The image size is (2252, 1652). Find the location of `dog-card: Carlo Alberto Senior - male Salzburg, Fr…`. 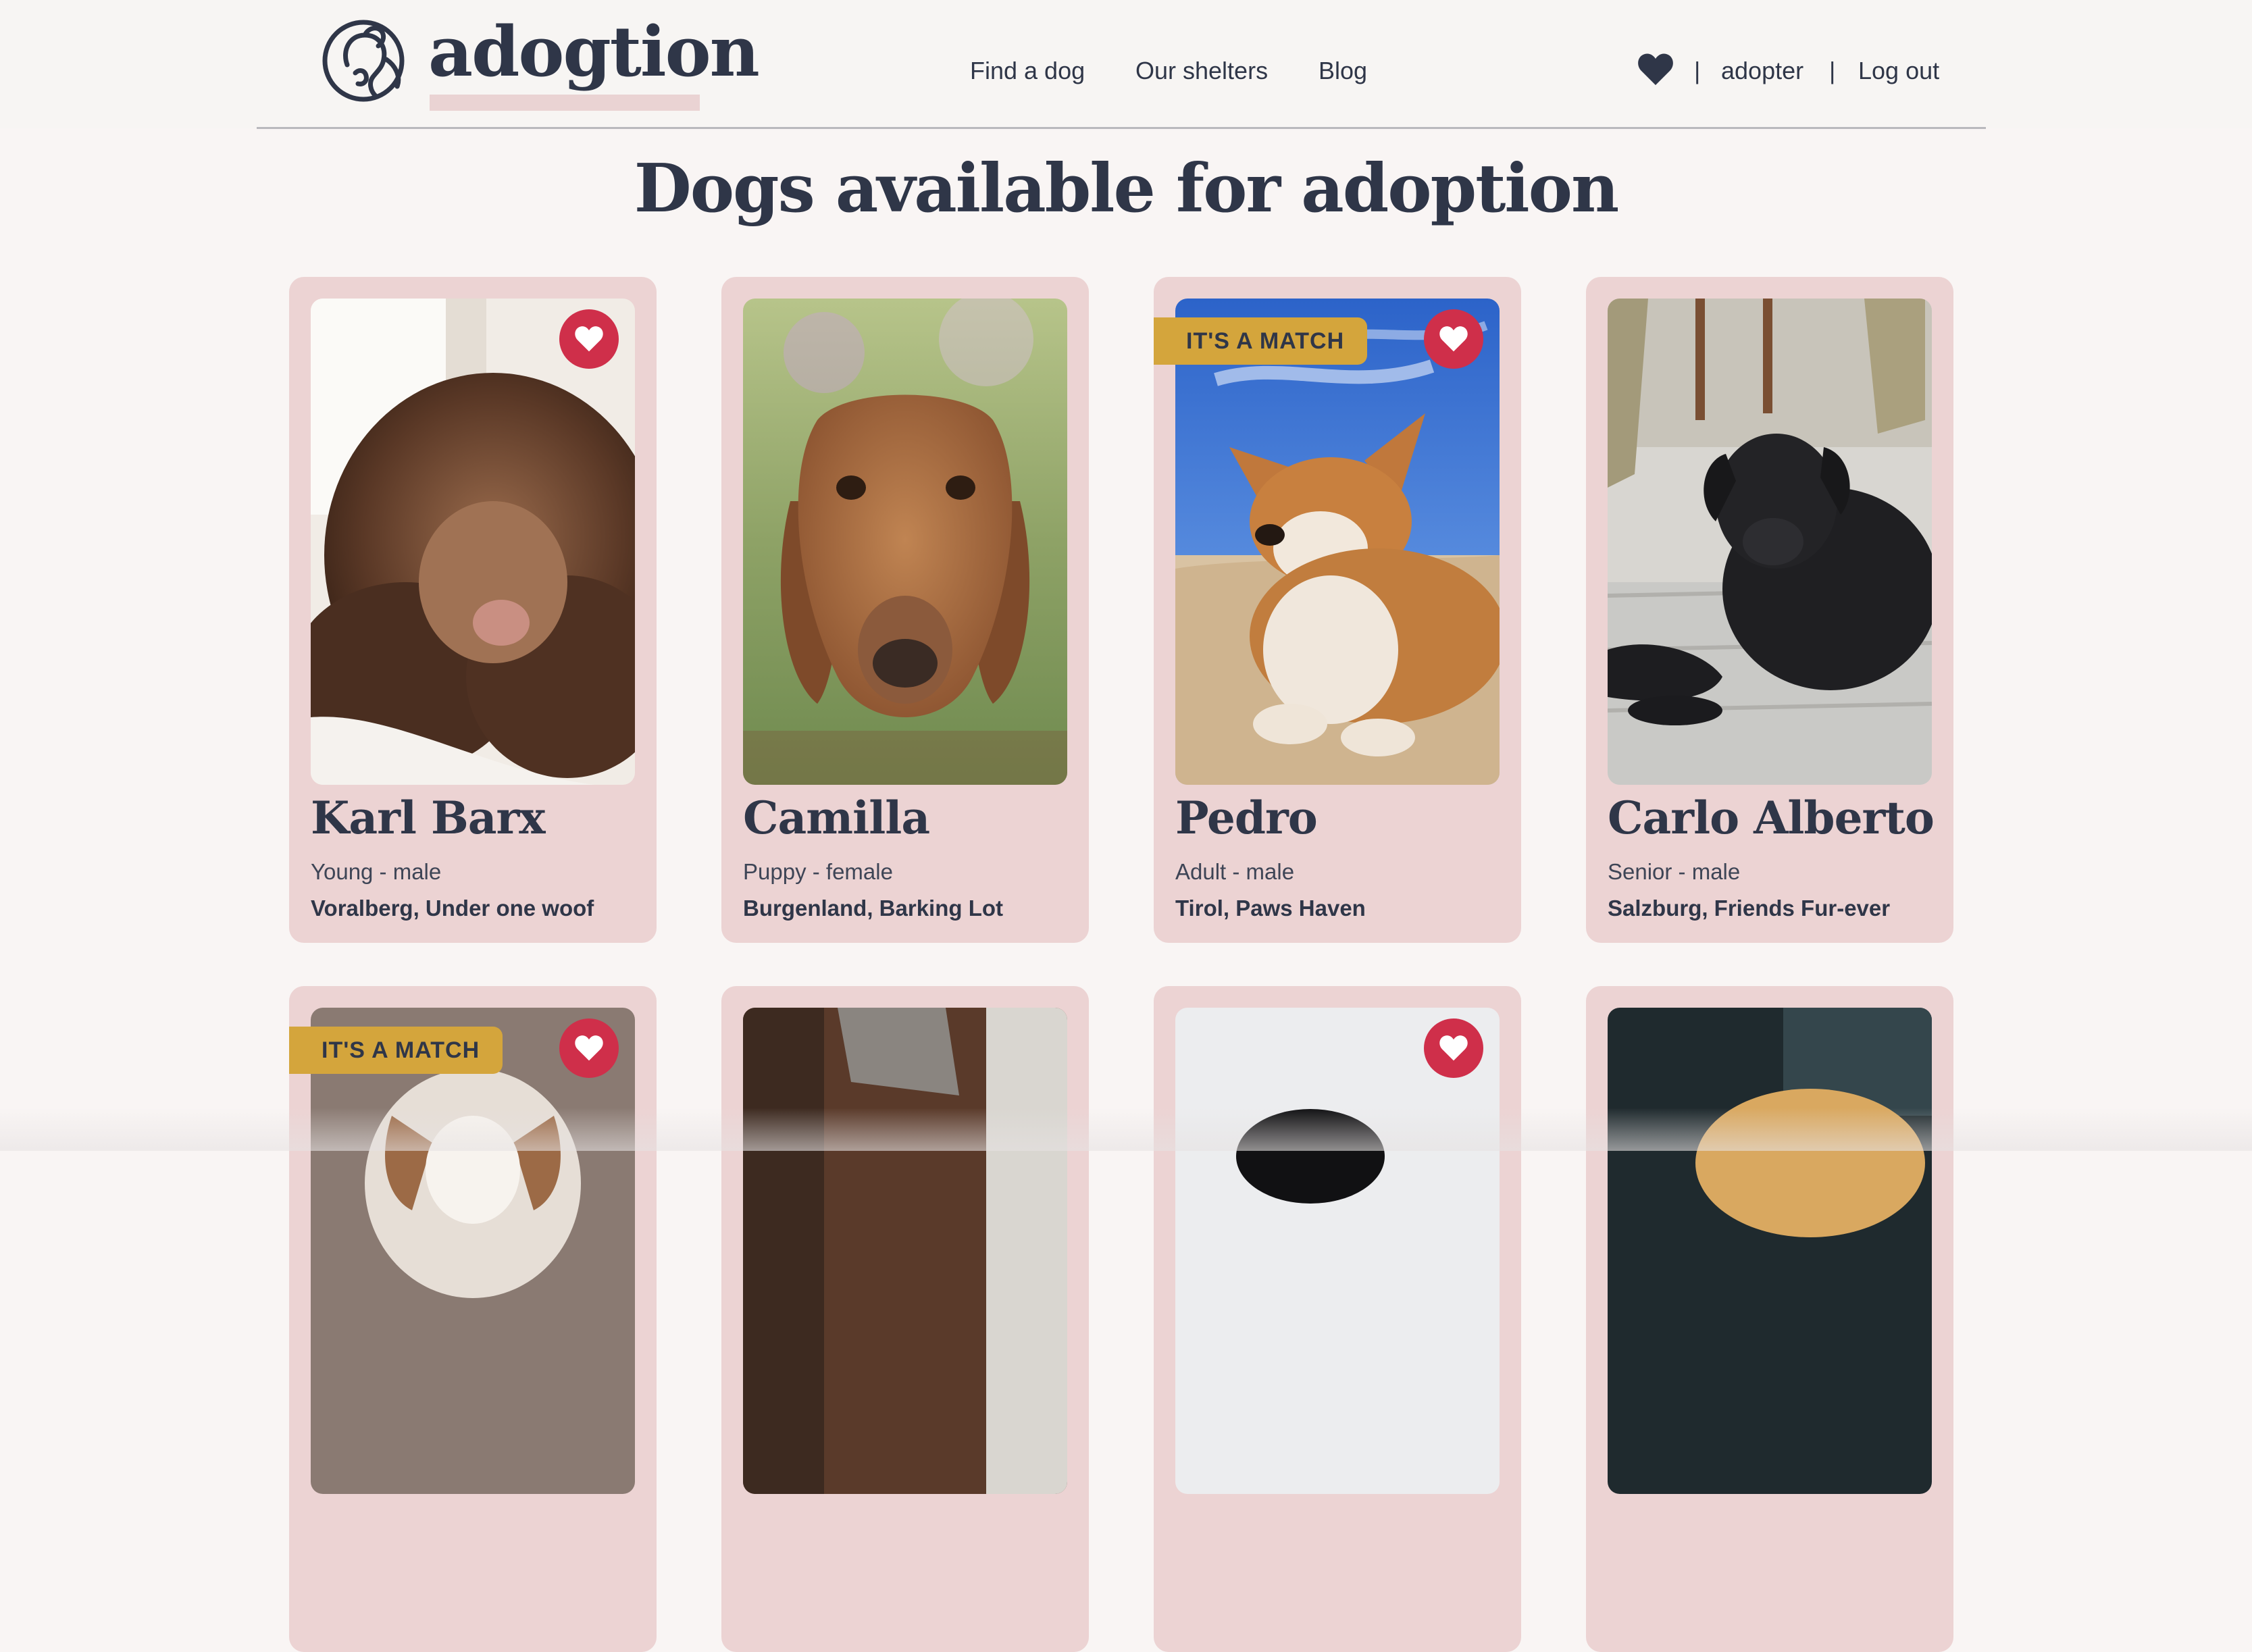

dog-card: Carlo Alberto Senior - male Salzburg, Fr… is located at coordinates (1769, 610).